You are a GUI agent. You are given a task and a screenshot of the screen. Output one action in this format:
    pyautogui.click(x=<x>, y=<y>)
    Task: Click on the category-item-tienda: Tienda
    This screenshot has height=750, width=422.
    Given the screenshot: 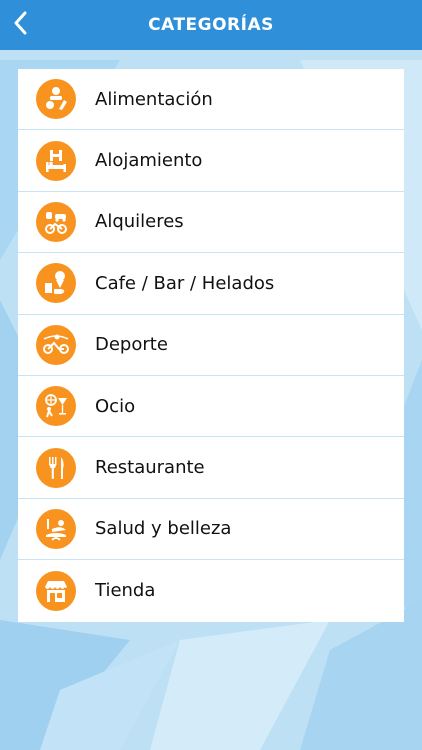 What is the action you would take?
    pyautogui.click(x=211, y=590)
    